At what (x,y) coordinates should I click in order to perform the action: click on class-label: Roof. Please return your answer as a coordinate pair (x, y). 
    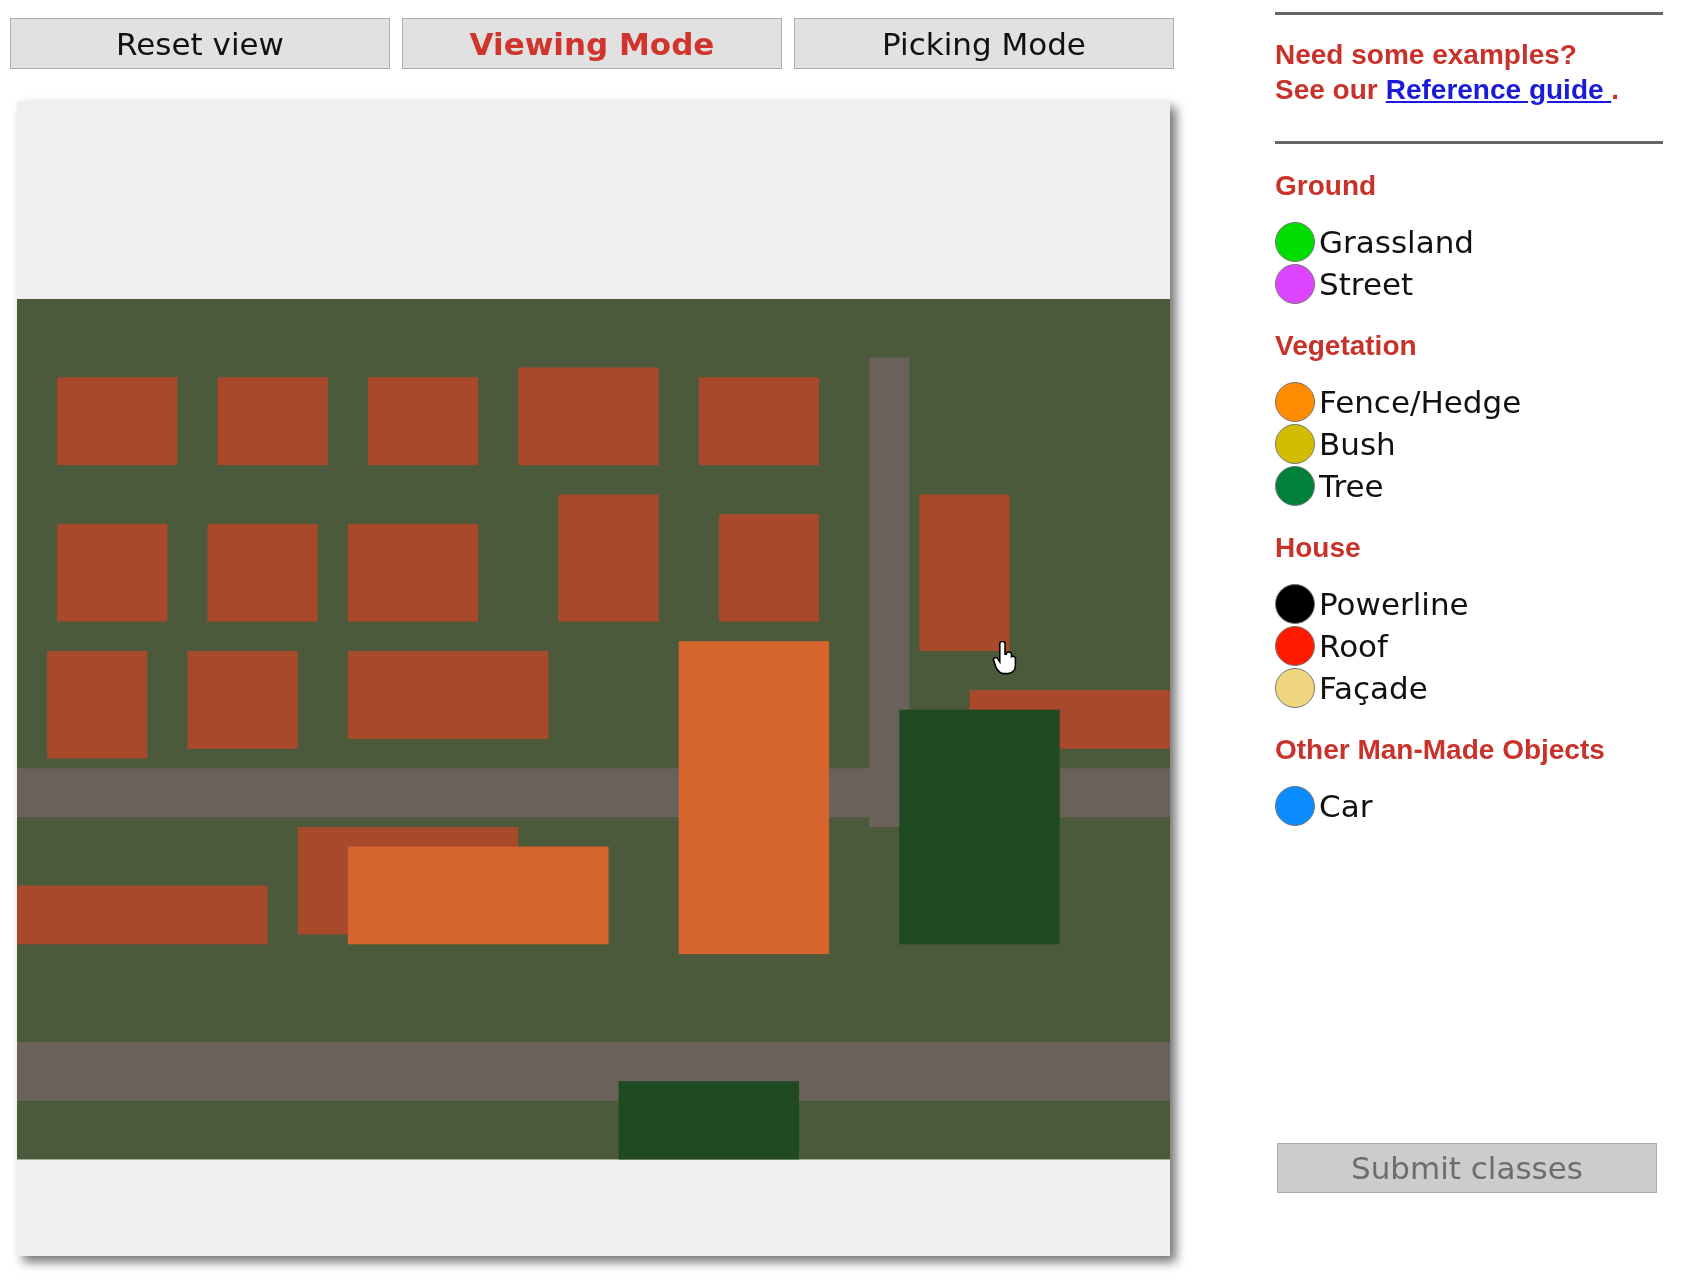
    Looking at the image, I should click on (1353, 646).